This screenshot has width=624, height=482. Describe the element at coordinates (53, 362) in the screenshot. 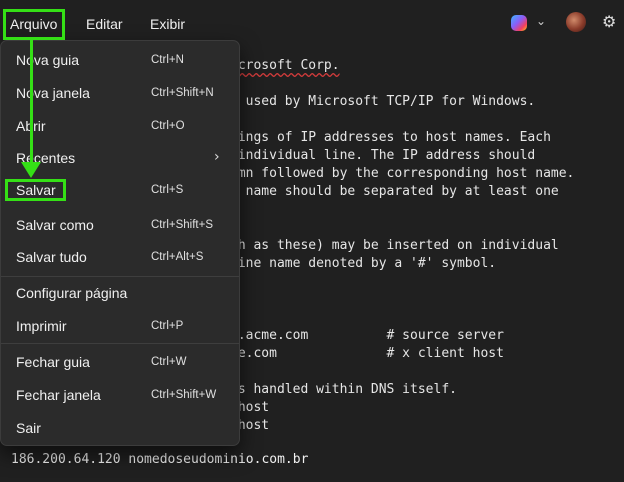

I see `menu-item-label: Fechar guia` at that location.